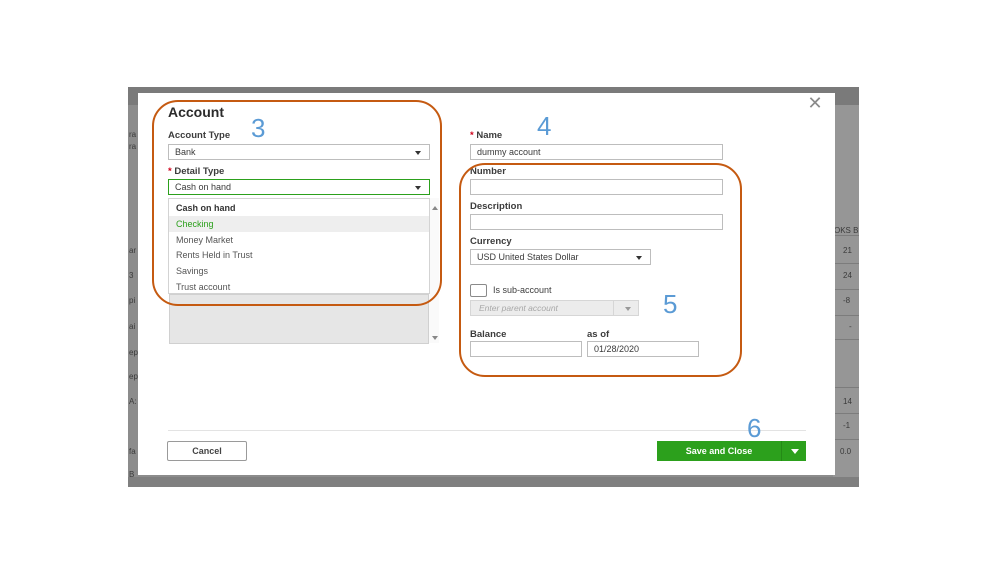 Image resolution: width=999 pixels, height=562 pixels. I want to click on background-value: 24, so click(847, 275).